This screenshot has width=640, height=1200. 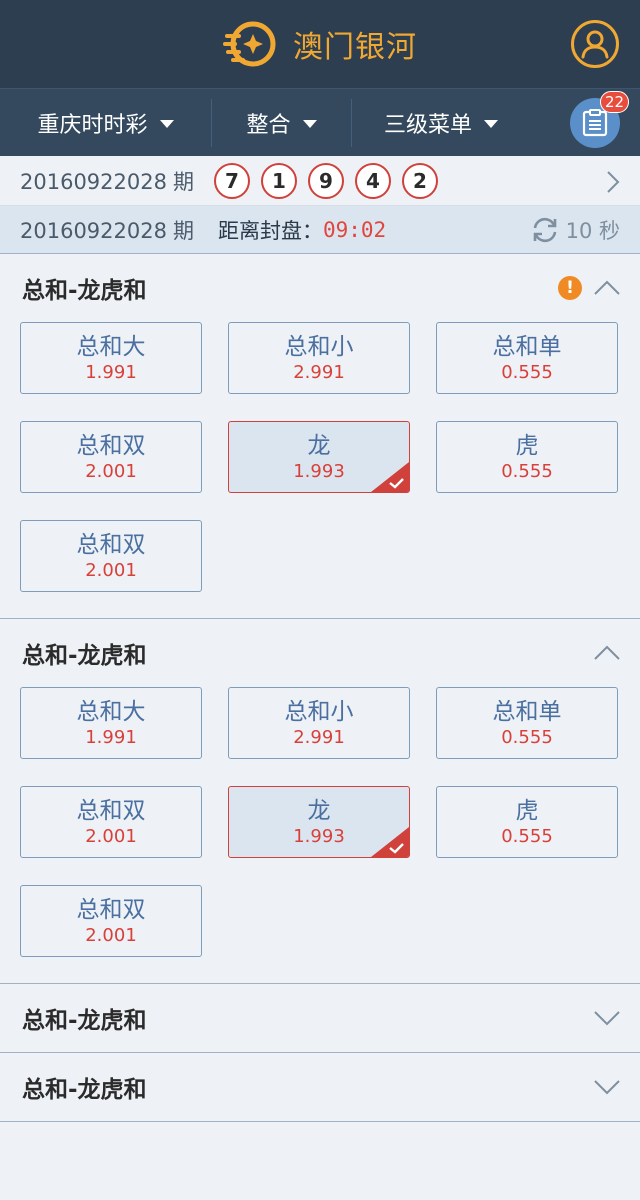 I want to click on coin-logo-icon, so click(x=249, y=44).